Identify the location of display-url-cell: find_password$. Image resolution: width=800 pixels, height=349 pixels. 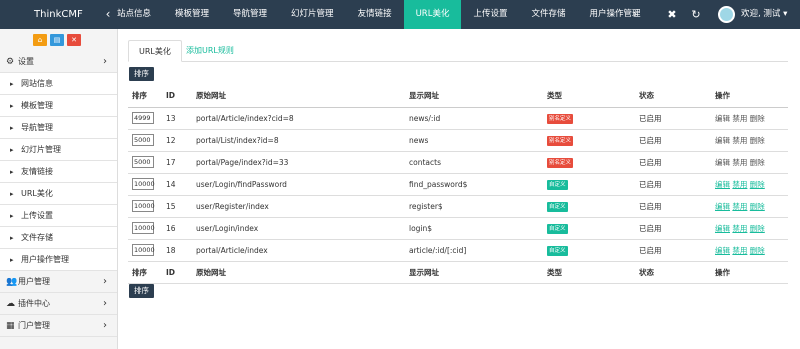
(474, 184).